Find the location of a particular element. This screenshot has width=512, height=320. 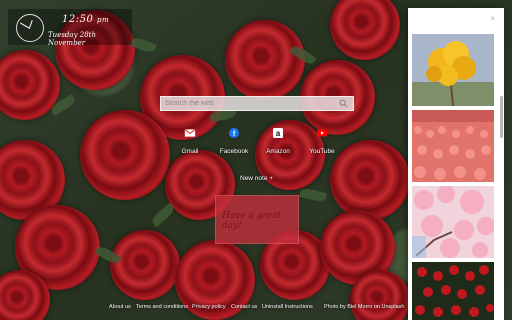

facebook-icon: f is located at coordinates (234, 133).